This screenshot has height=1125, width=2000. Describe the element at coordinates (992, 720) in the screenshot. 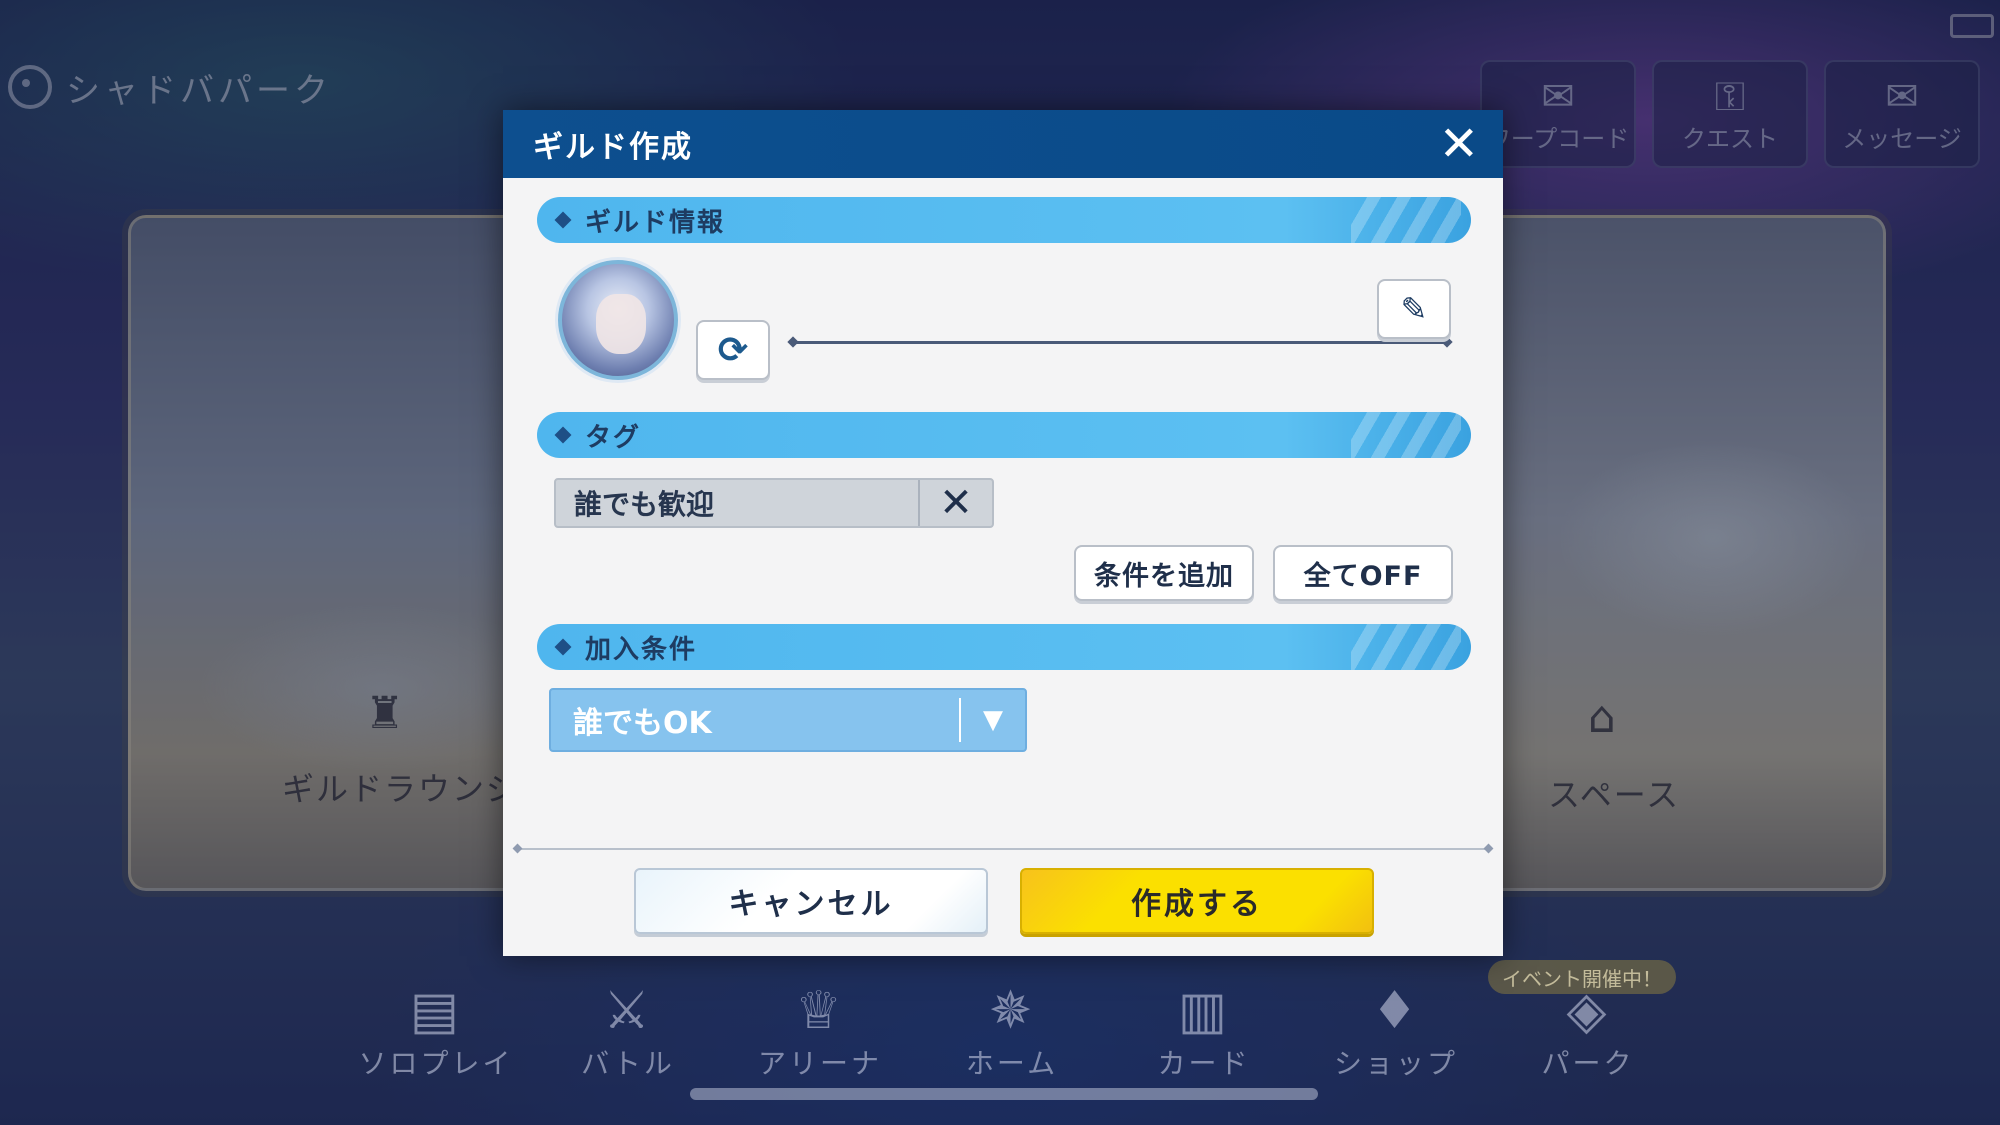

I see `chevron-down-icon: ▼` at that location.